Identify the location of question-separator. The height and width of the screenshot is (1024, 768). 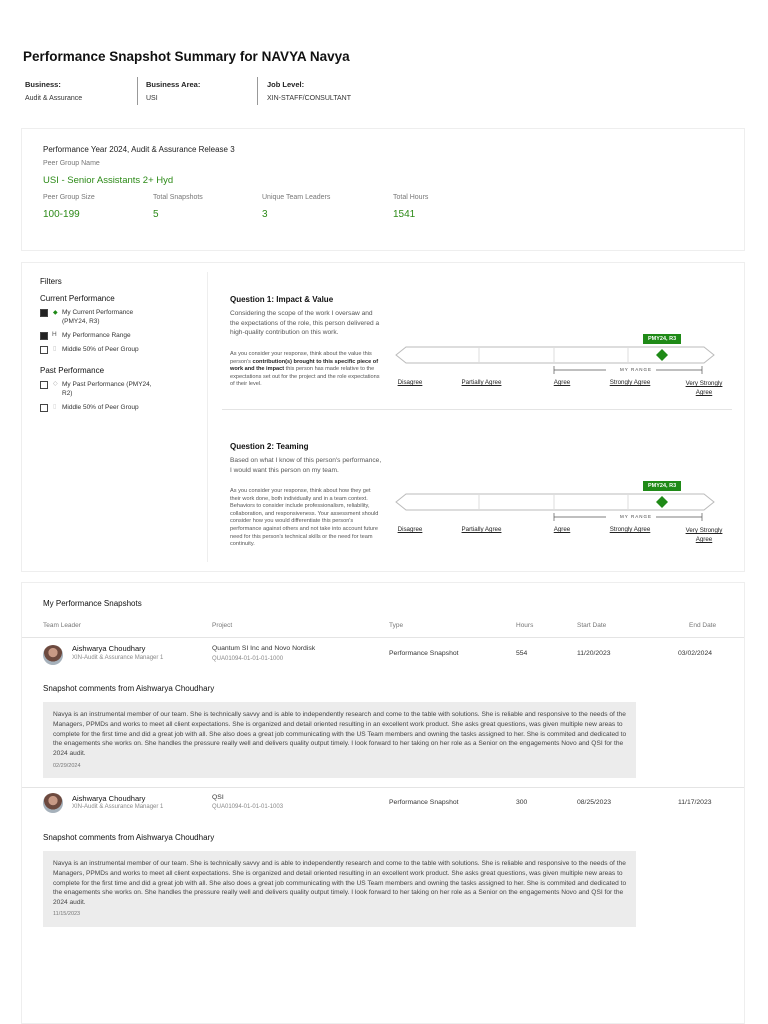
(477, 409).